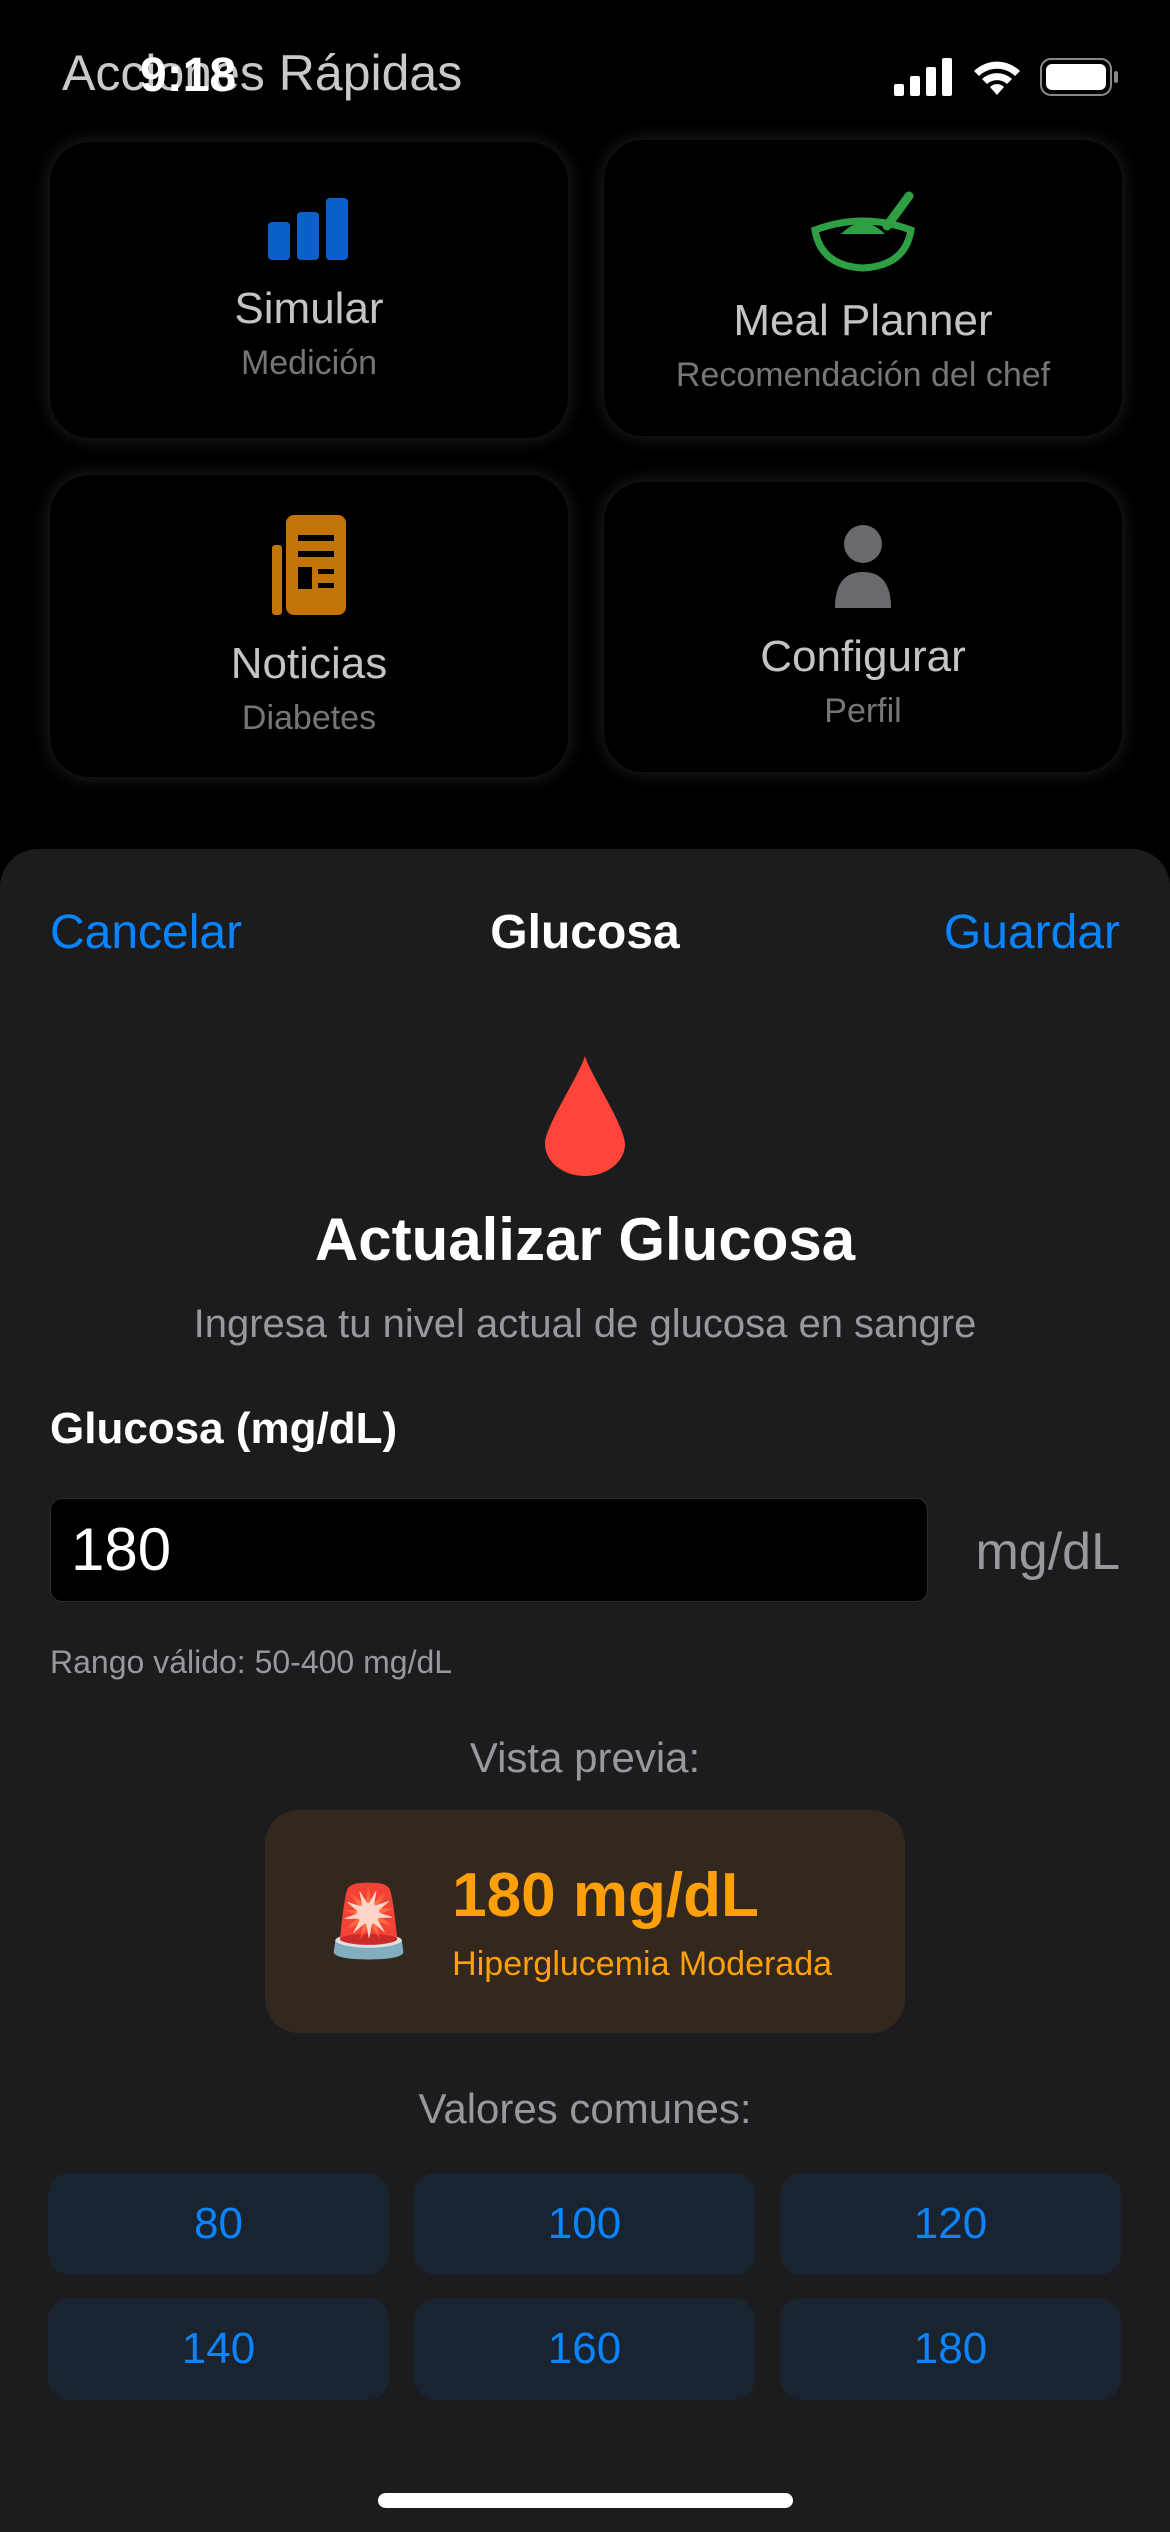 The height and width of the screenshot is (2532, 1170). I want to click on status-icons, so click(1007, 77).